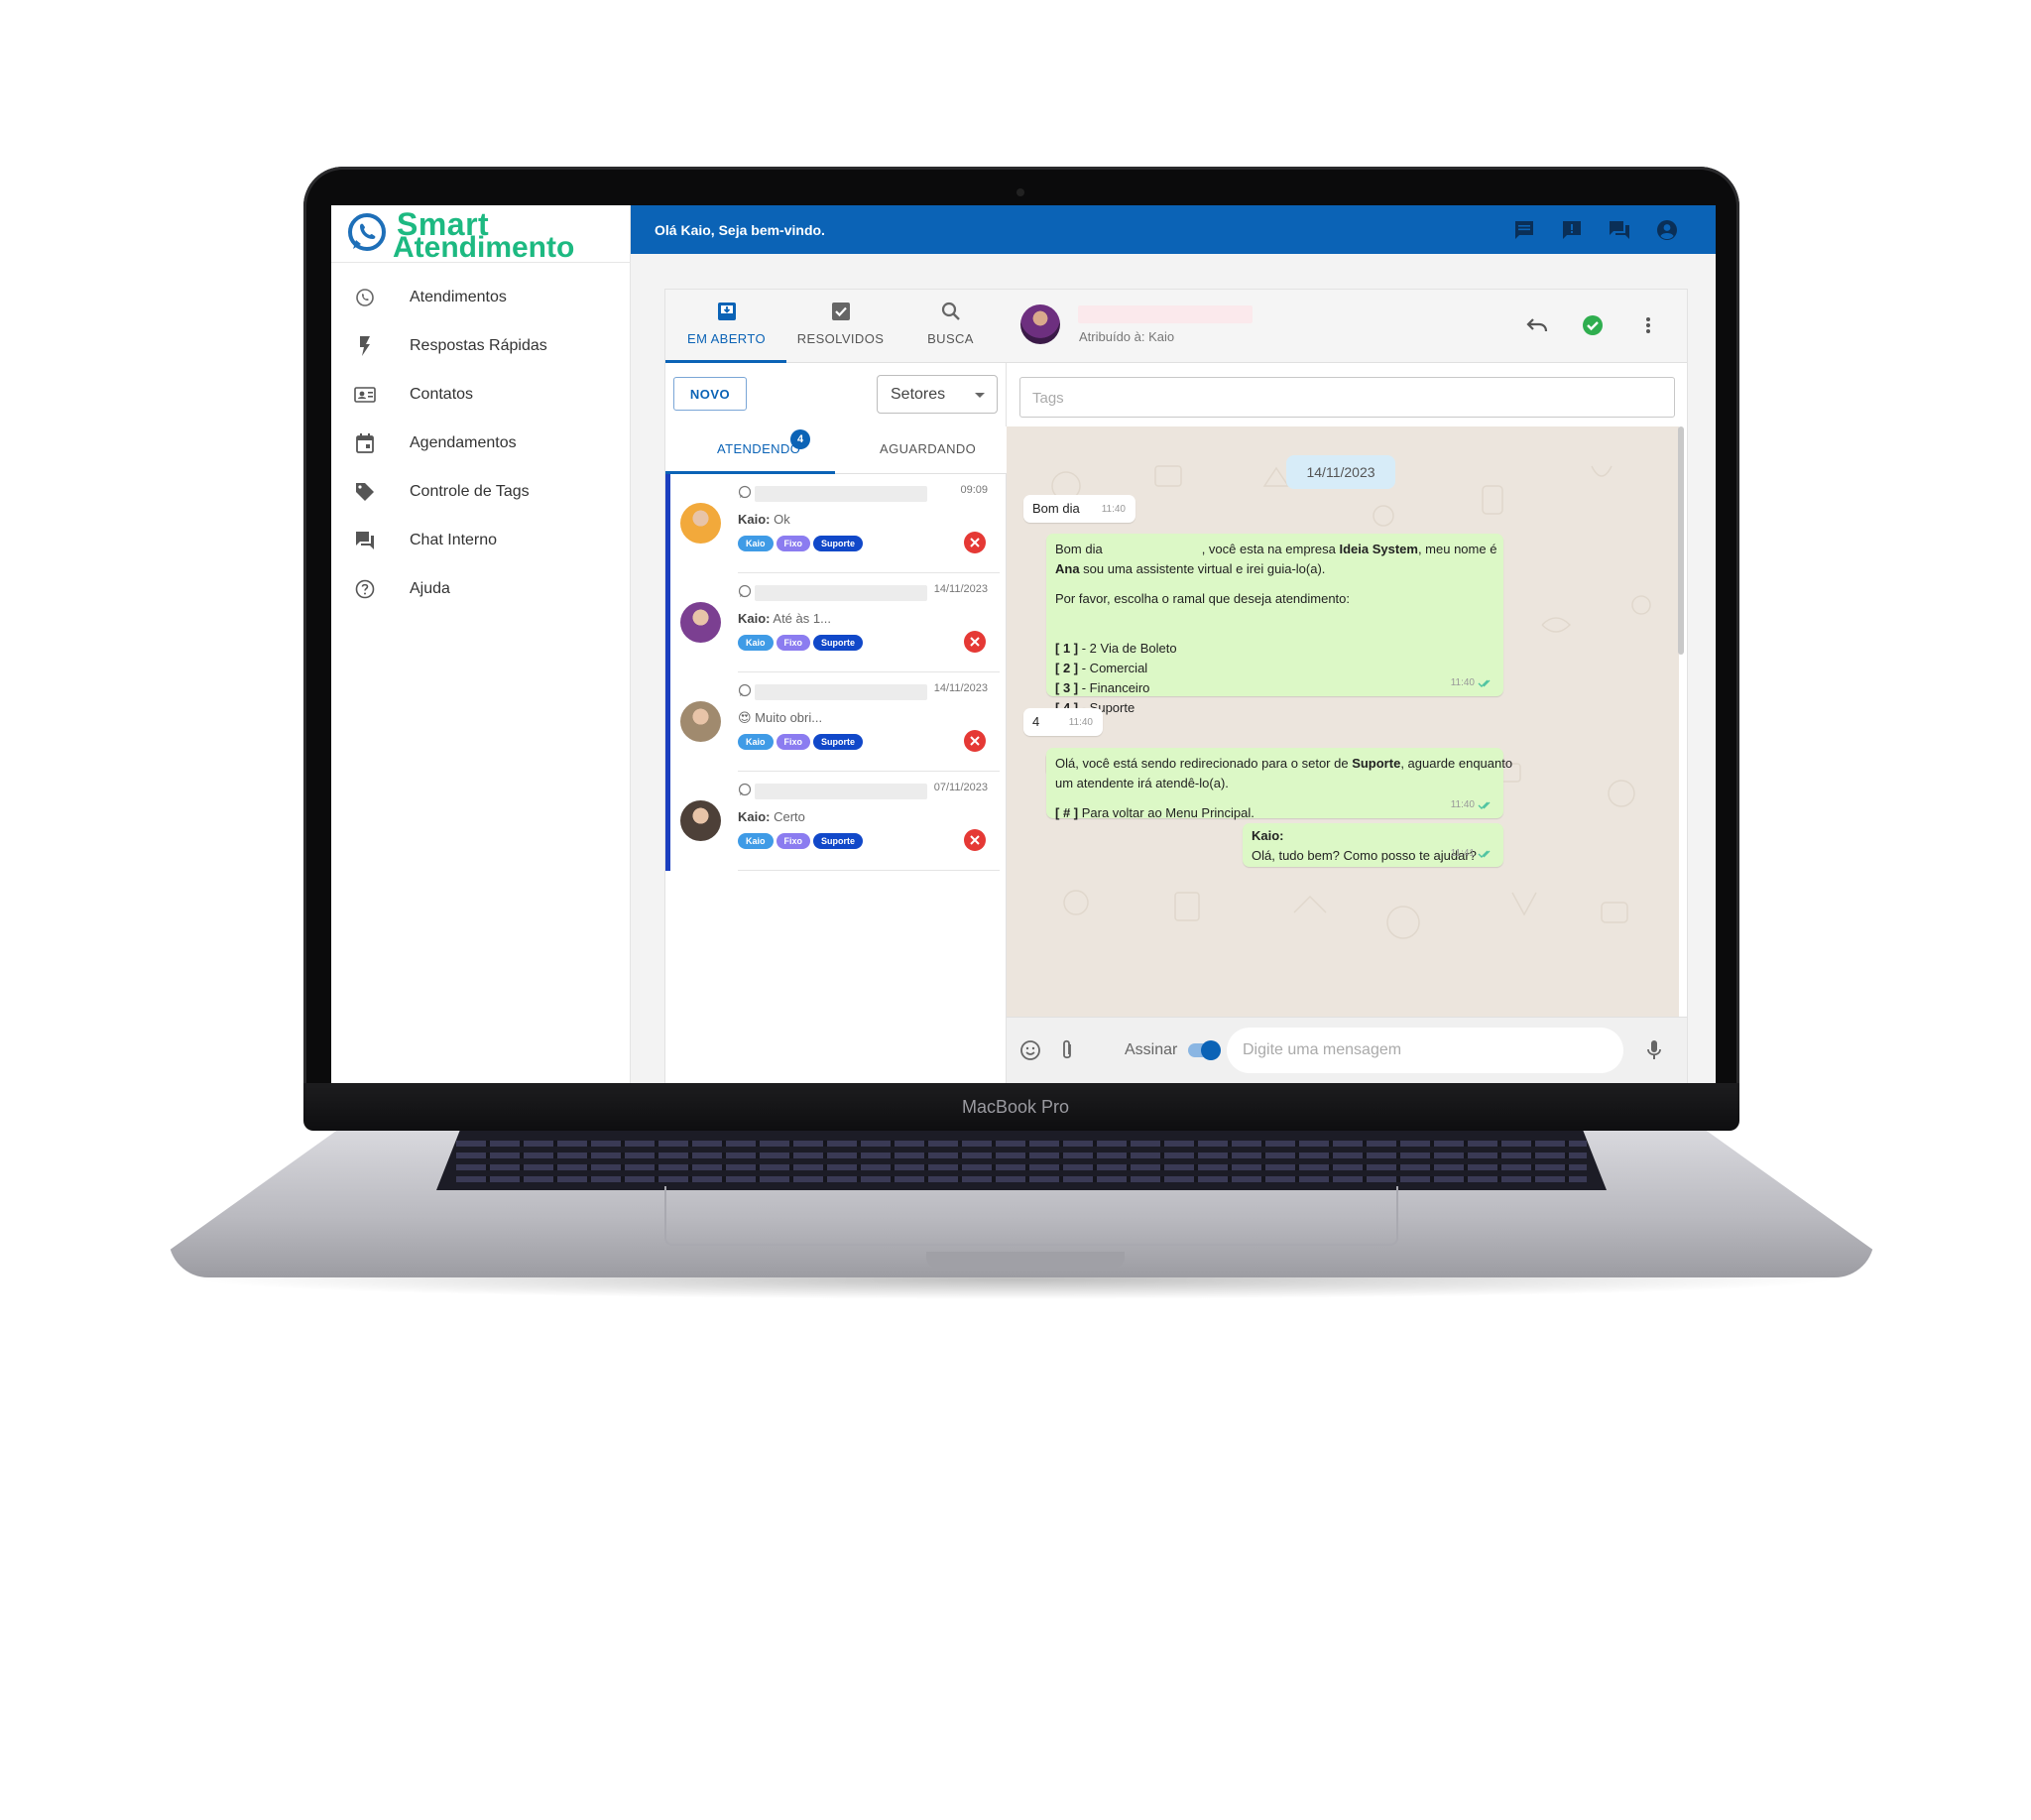 Image resolution: width=2031 pixels, height=1820 pixels. Describe the element at coordinates (442, 394) in the screenshot. I see `sidebar-item-label: Contatos` at that location.